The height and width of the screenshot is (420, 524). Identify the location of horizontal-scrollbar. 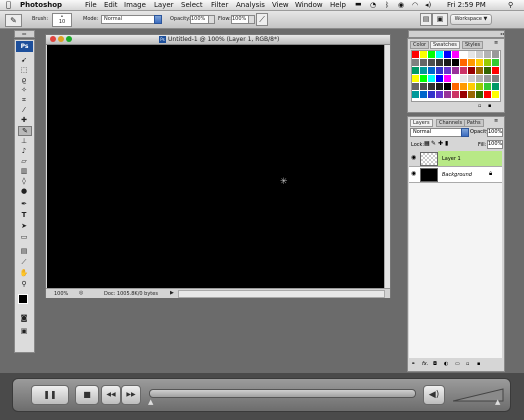
(281, 294).